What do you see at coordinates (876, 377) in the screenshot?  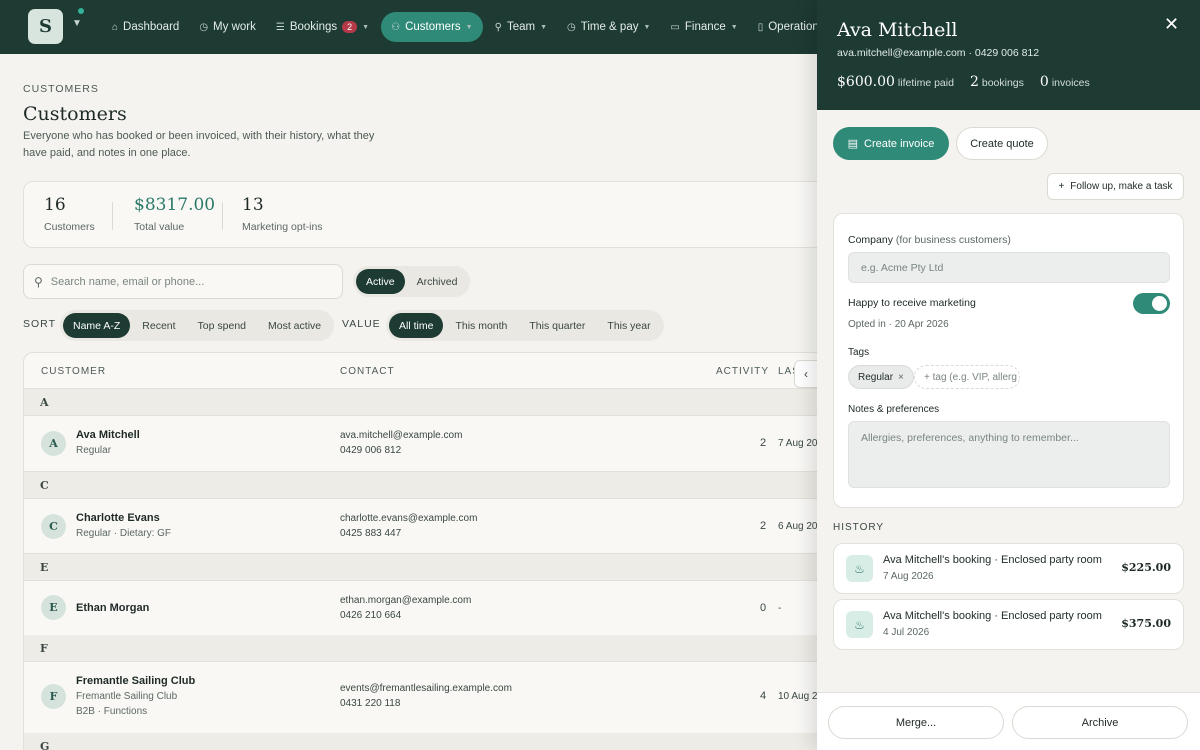 I see `tag-label: Regular` at bounding box center [876, 377].